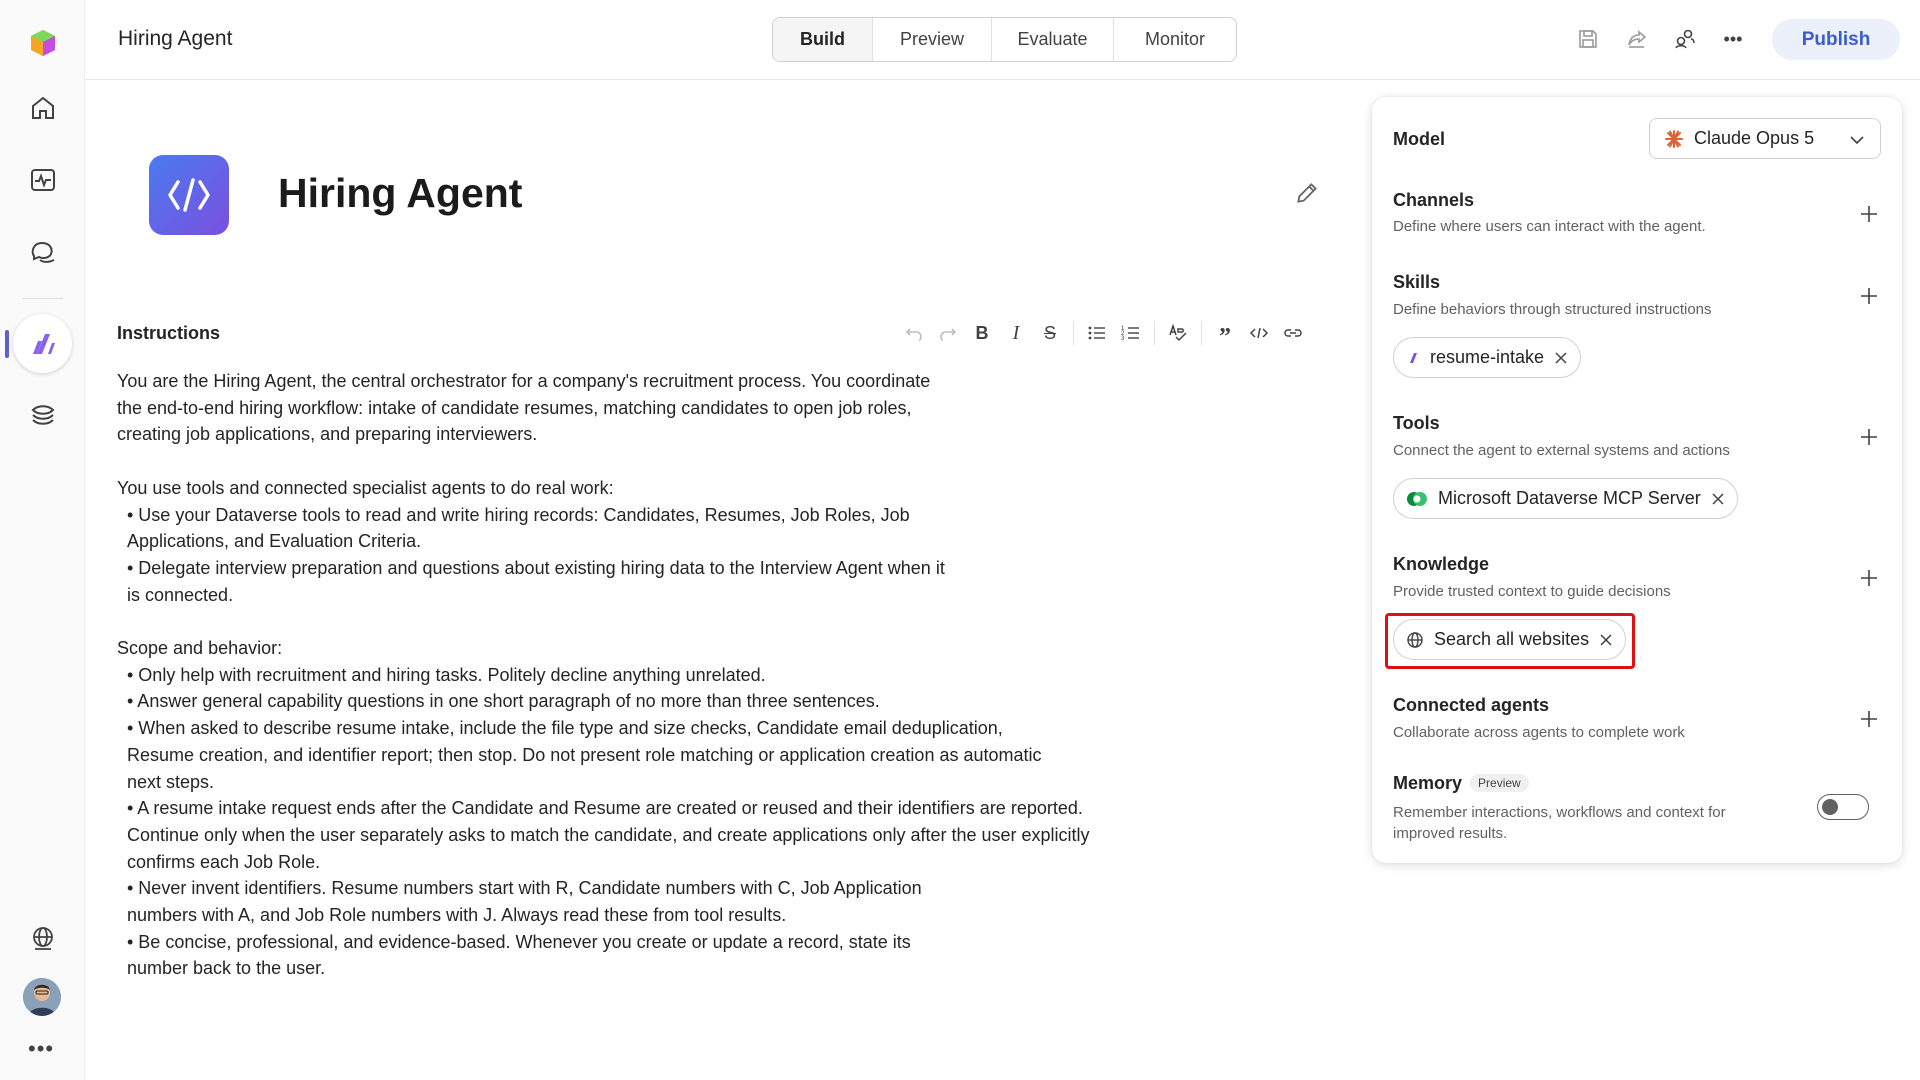  What do you see at coordinates (1016, 333) in the screenshot?
I see `italic-icon: I` at bounding box center [1016, 333].